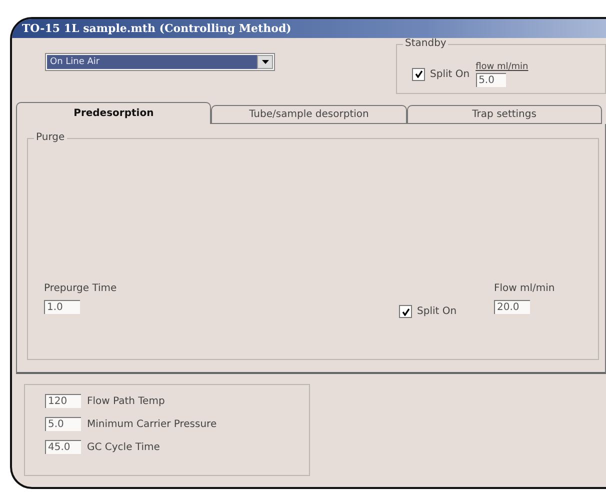  I want to click on tab: Trap settings, so click(504, 114).